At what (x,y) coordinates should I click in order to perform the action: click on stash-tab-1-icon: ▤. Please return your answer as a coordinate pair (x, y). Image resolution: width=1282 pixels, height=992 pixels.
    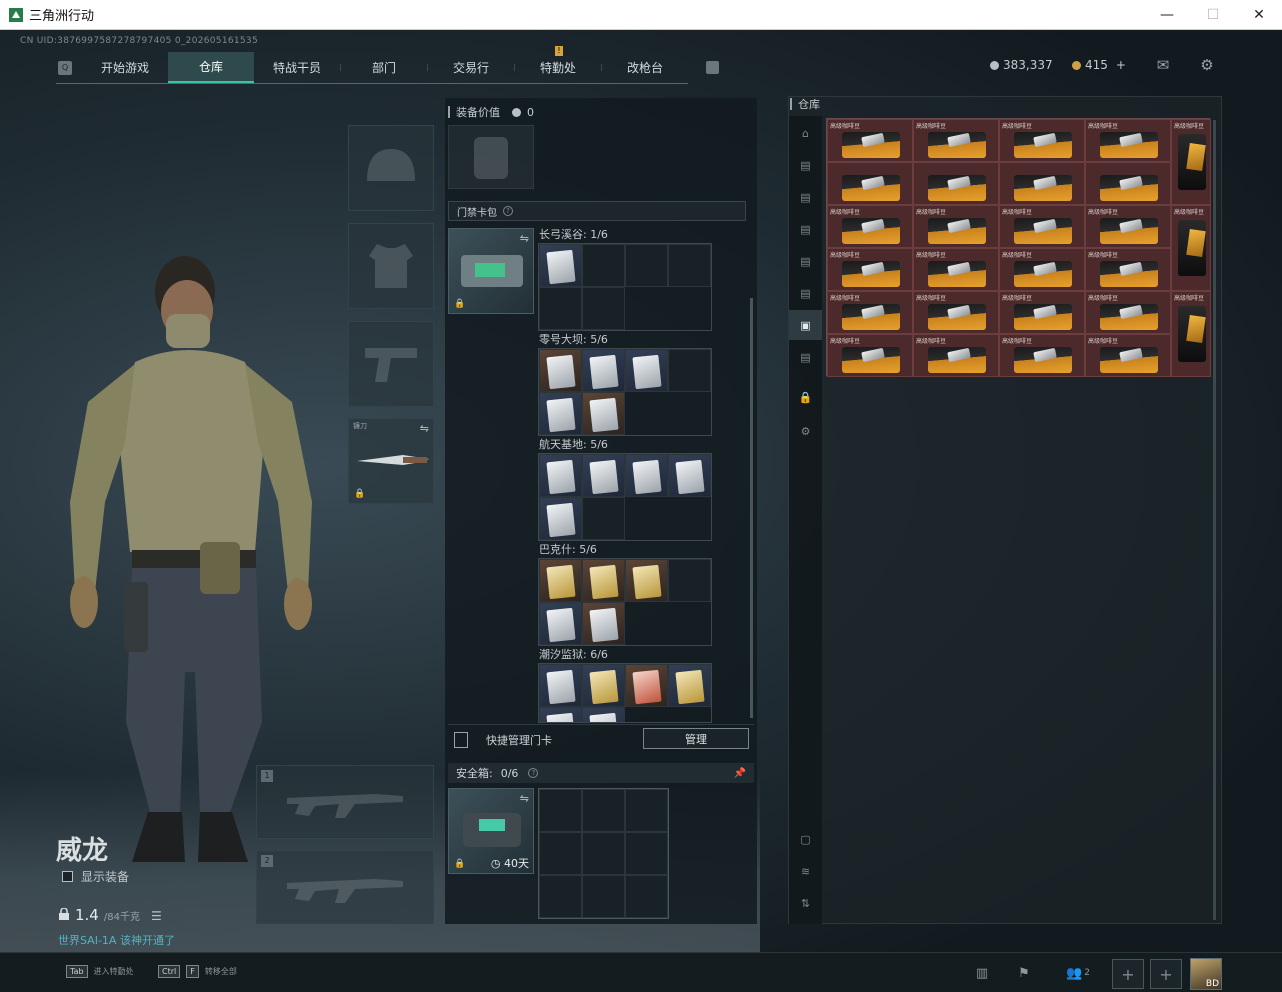
    Looking at the image, I should click on (805, 165).